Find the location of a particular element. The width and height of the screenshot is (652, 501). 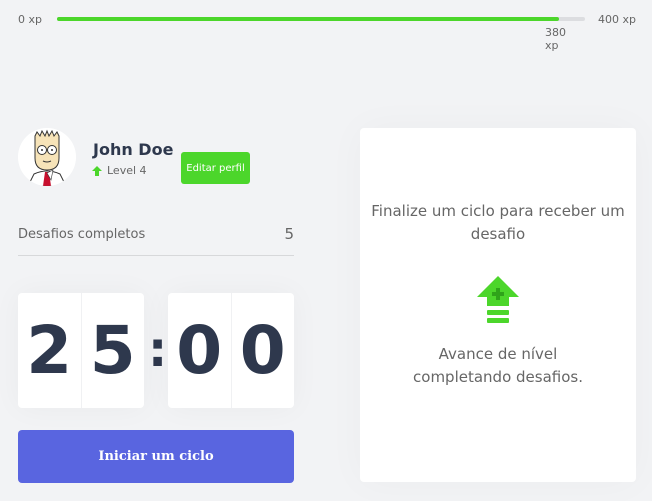

level-up-icon is located at coordinates (498, 299).